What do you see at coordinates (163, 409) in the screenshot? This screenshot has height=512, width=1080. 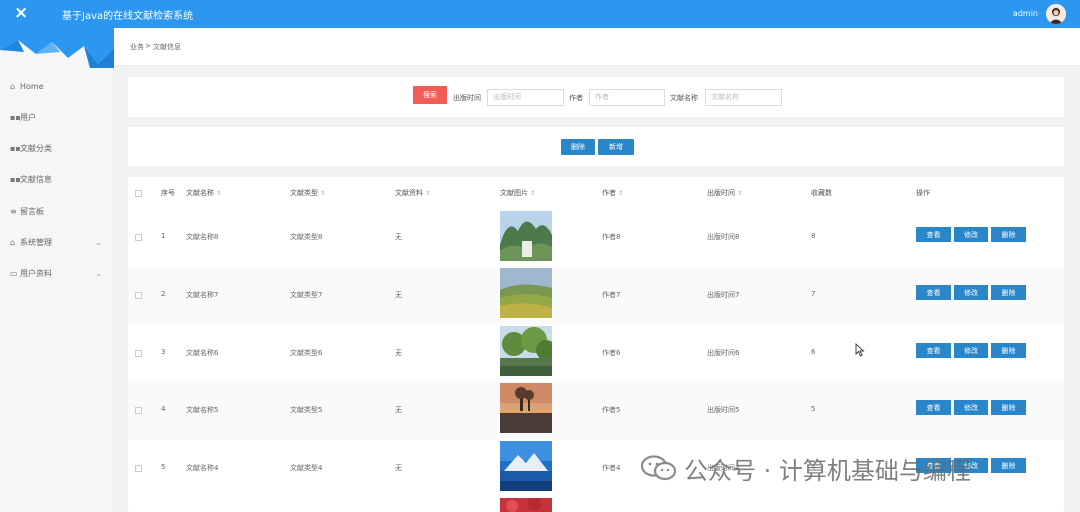 I see `row-index: 4` at bounding box center [163, 409].